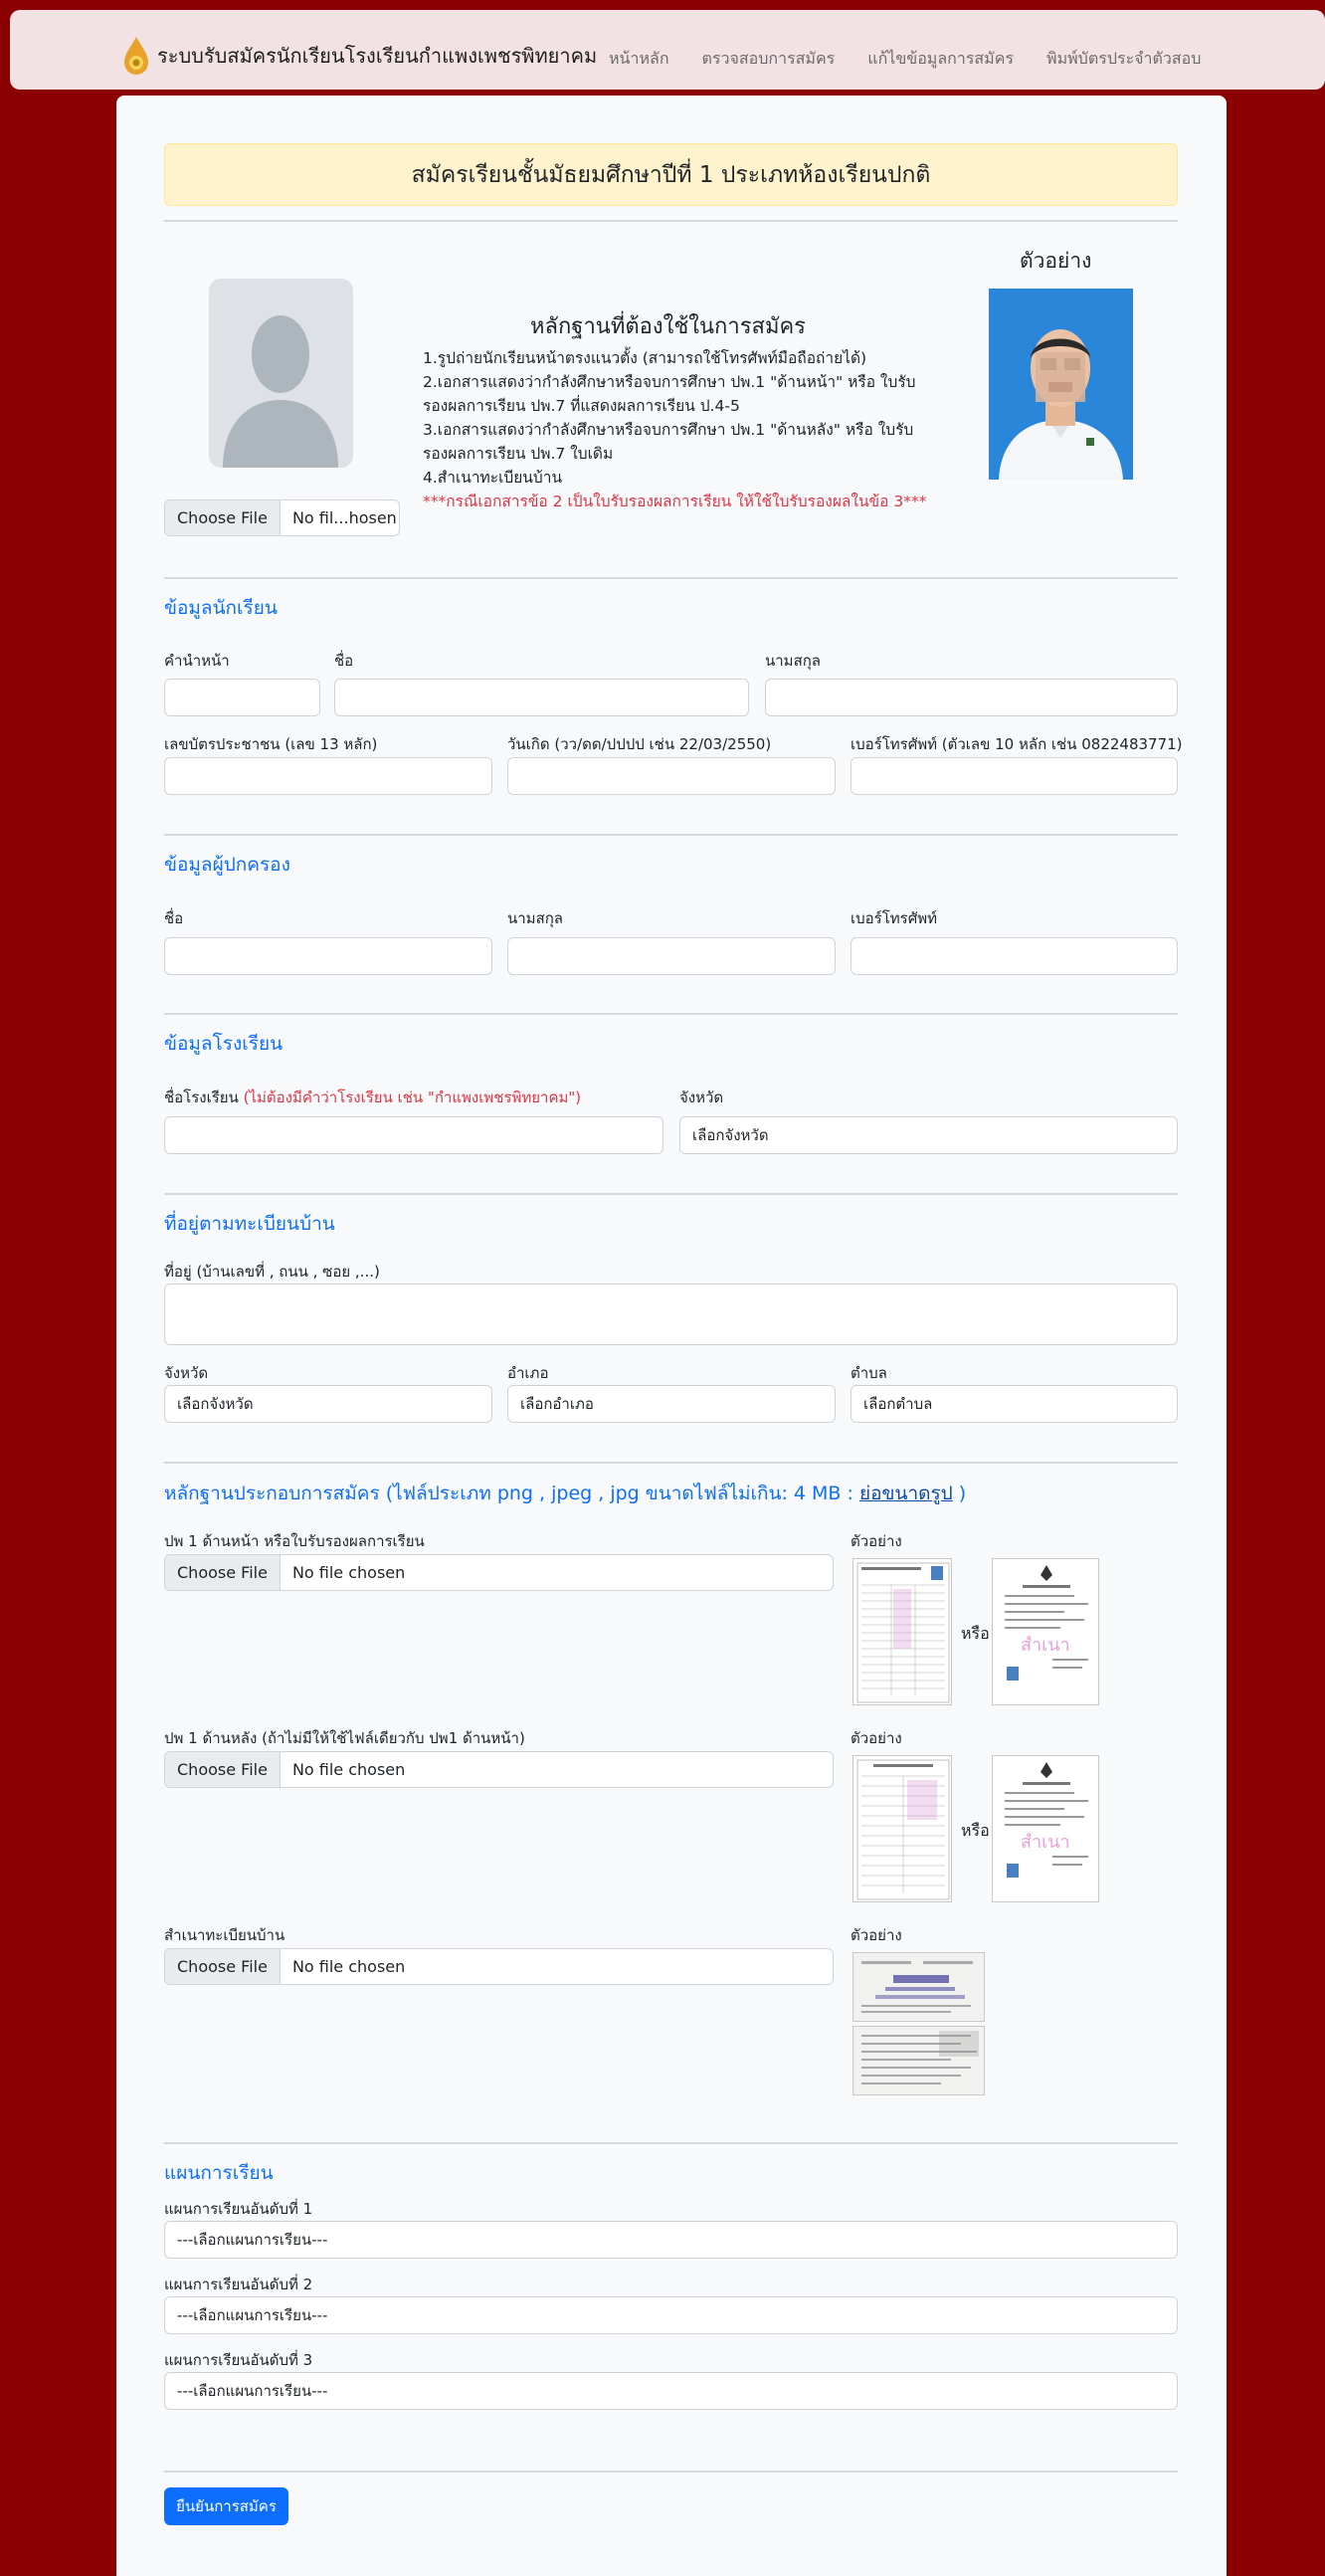  I want to click on guardian-phone-input, so click(1014, 956).